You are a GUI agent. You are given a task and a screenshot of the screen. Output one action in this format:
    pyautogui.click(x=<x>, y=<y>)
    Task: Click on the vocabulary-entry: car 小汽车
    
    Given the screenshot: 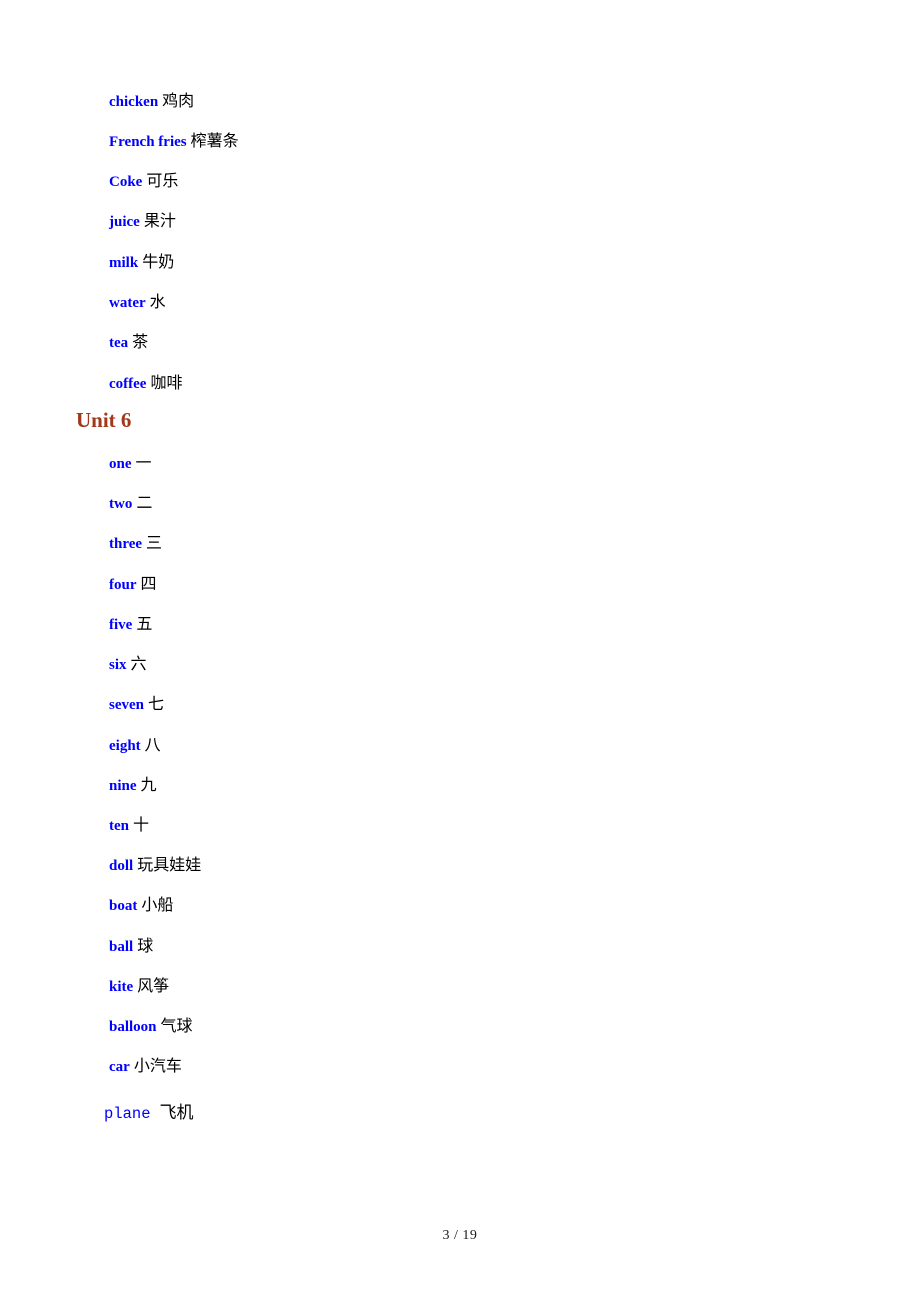 What is the action you would take?
    pyautogui.click(x=145, y=1066)
    